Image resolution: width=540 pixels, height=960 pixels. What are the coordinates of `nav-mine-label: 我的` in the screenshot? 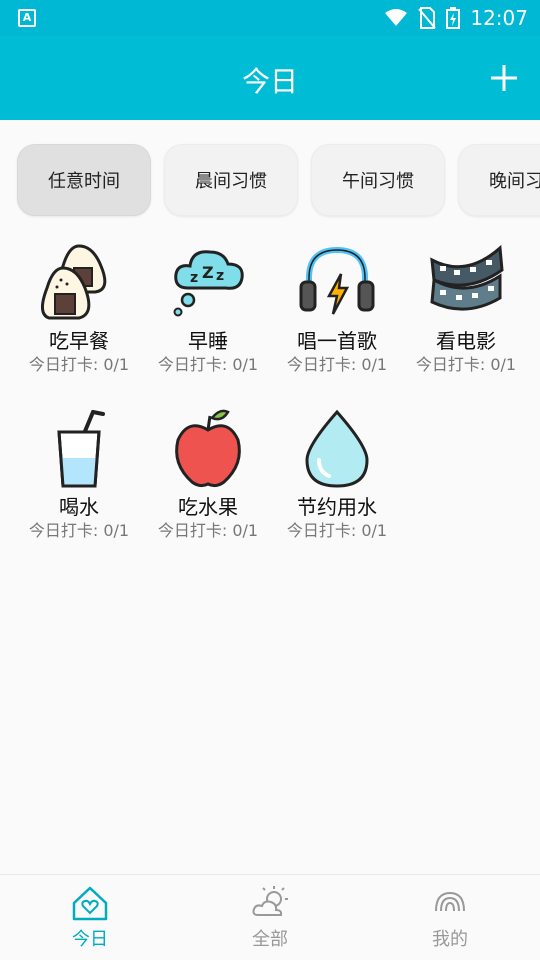 It's located at (450, 939).